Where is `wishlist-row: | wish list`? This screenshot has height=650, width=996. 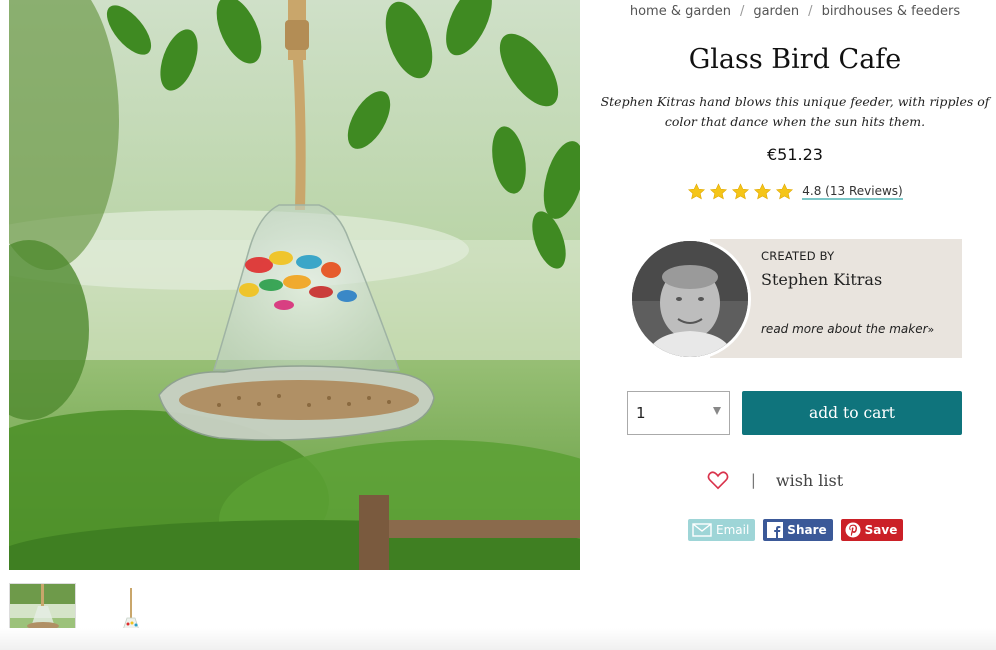
wishlist-row: | wish list is located at coordinates (795, 480).